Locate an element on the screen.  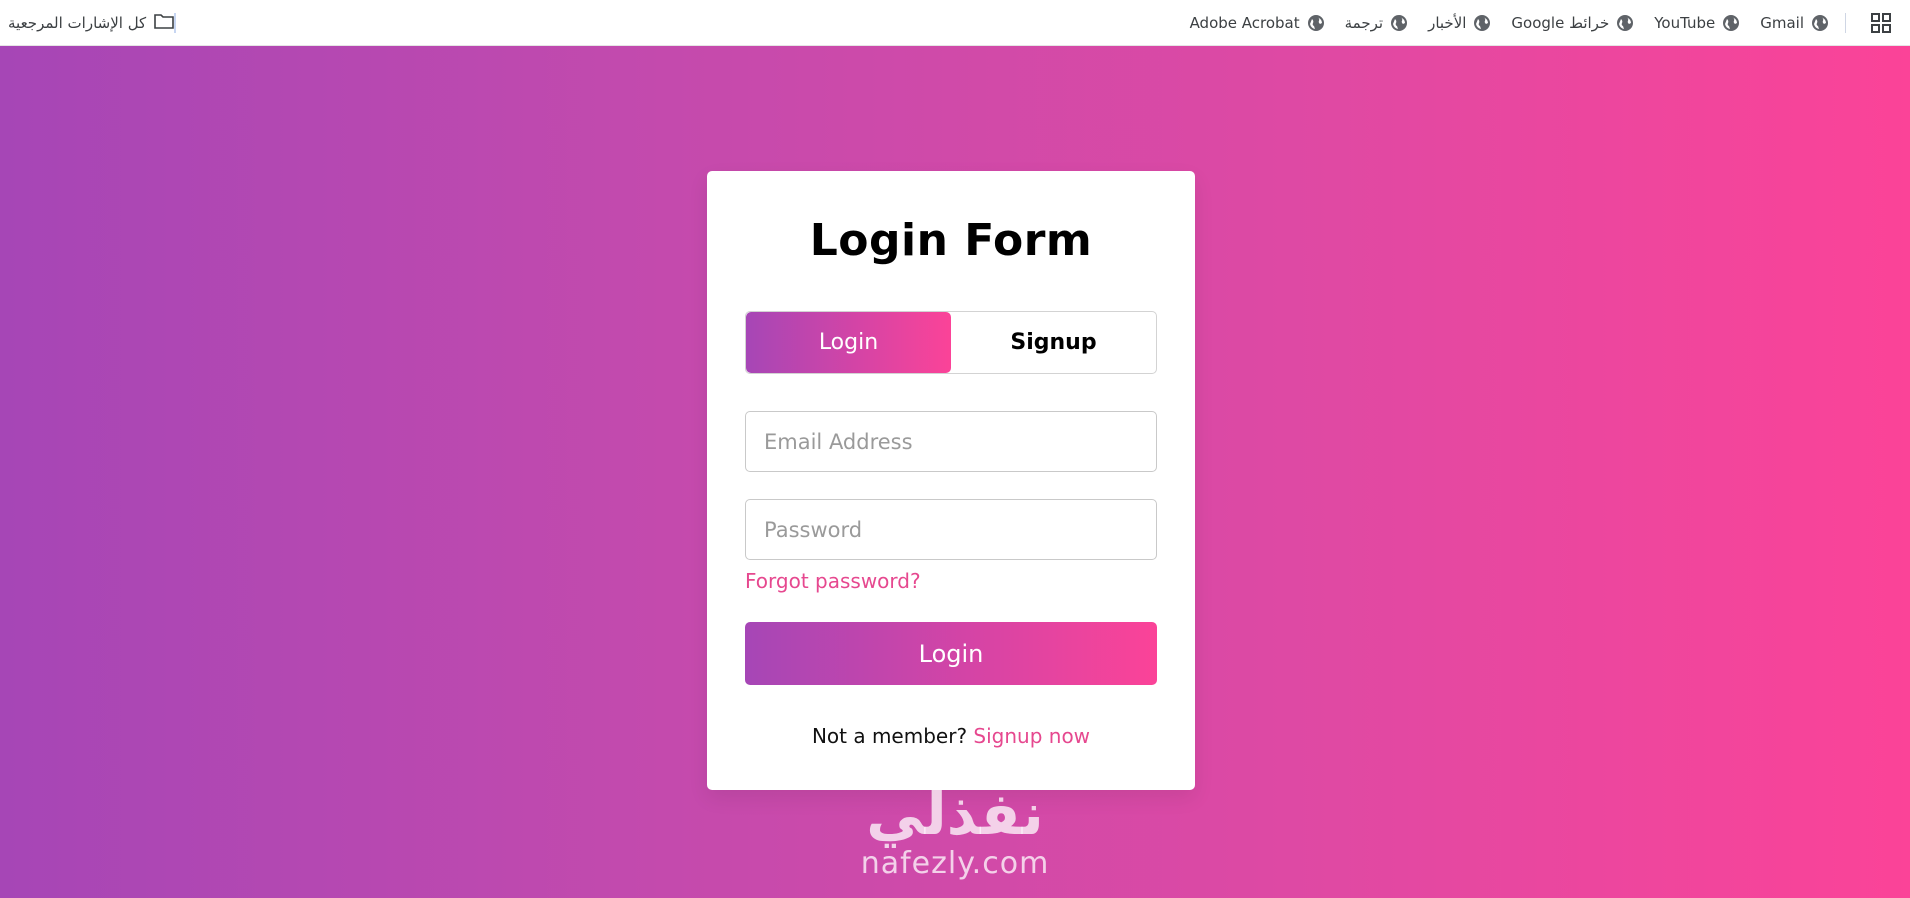
form-title: Login Form is located at coordinates (951, 240).